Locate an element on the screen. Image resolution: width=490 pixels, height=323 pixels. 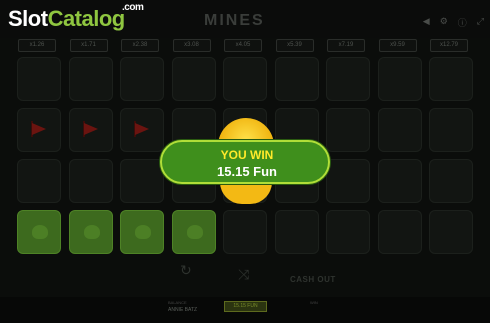
balance-label: BALANCE is located at coordinates (177, 302).